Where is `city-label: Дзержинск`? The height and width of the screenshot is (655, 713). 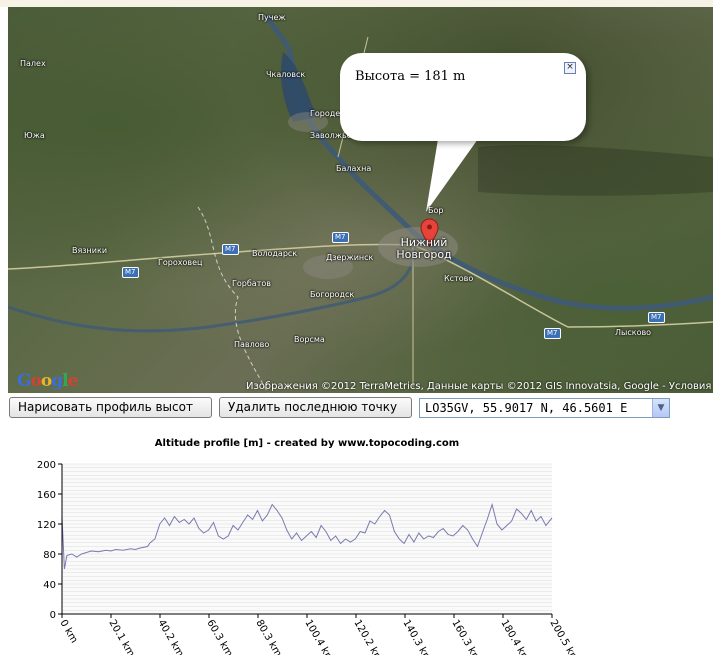 city-label: Дзержинск is located at coordinates (350, 257).